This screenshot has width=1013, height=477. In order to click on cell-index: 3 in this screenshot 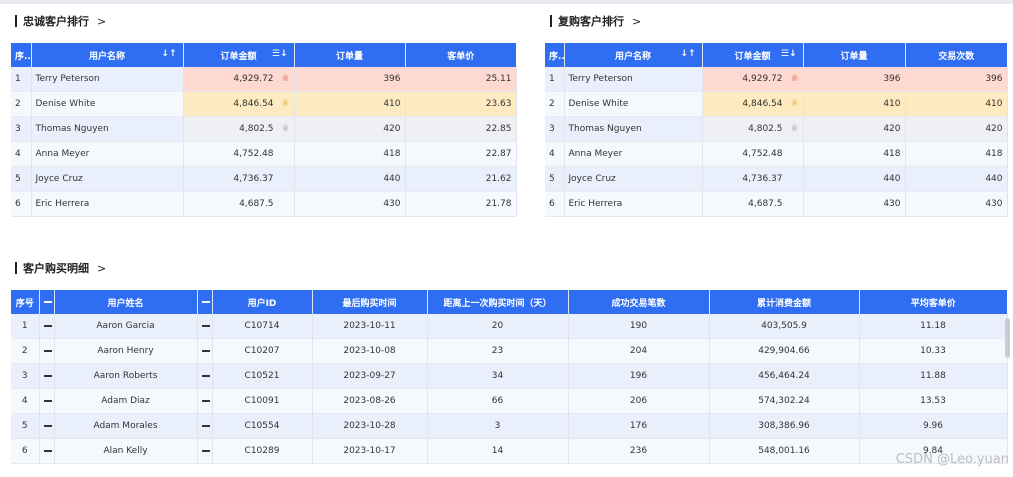, I will do `click(25, 376)`.